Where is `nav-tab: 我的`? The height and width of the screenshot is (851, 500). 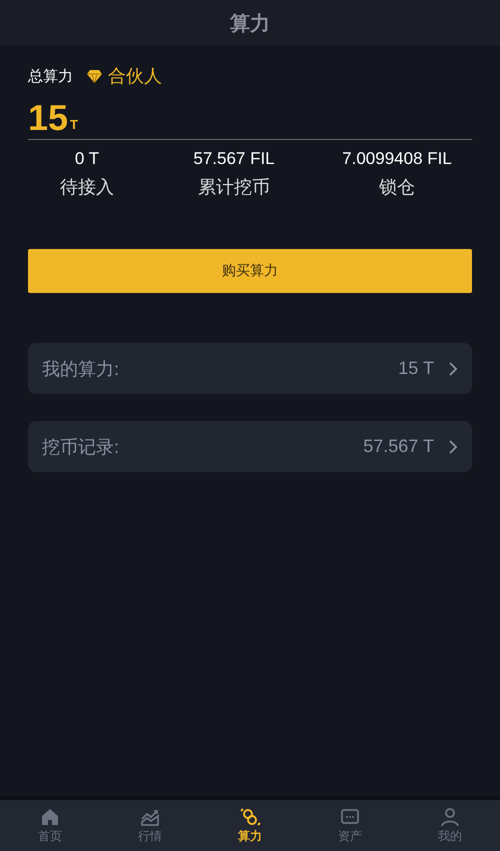
nav-tab: 我的 is located at coordinates (450, 825).